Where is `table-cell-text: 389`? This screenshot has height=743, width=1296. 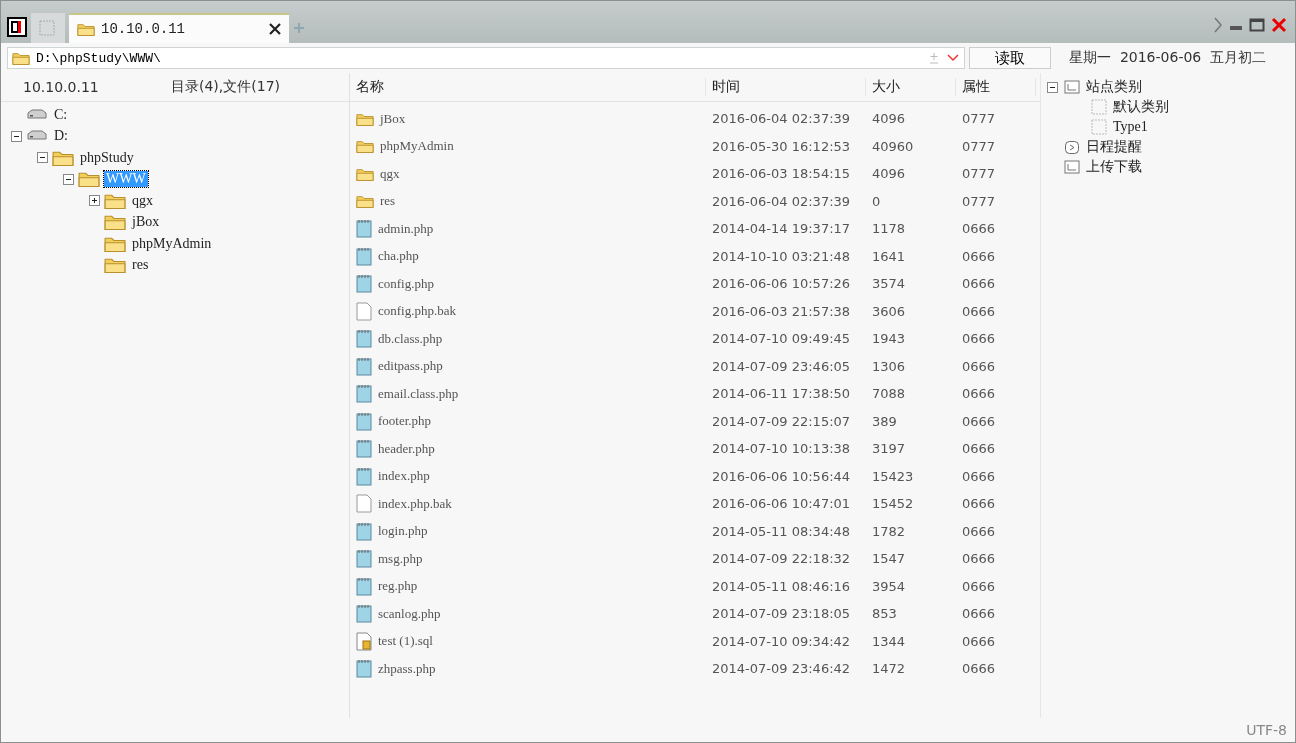 table-cell-text: 389 is located at coordinates (884, 421).